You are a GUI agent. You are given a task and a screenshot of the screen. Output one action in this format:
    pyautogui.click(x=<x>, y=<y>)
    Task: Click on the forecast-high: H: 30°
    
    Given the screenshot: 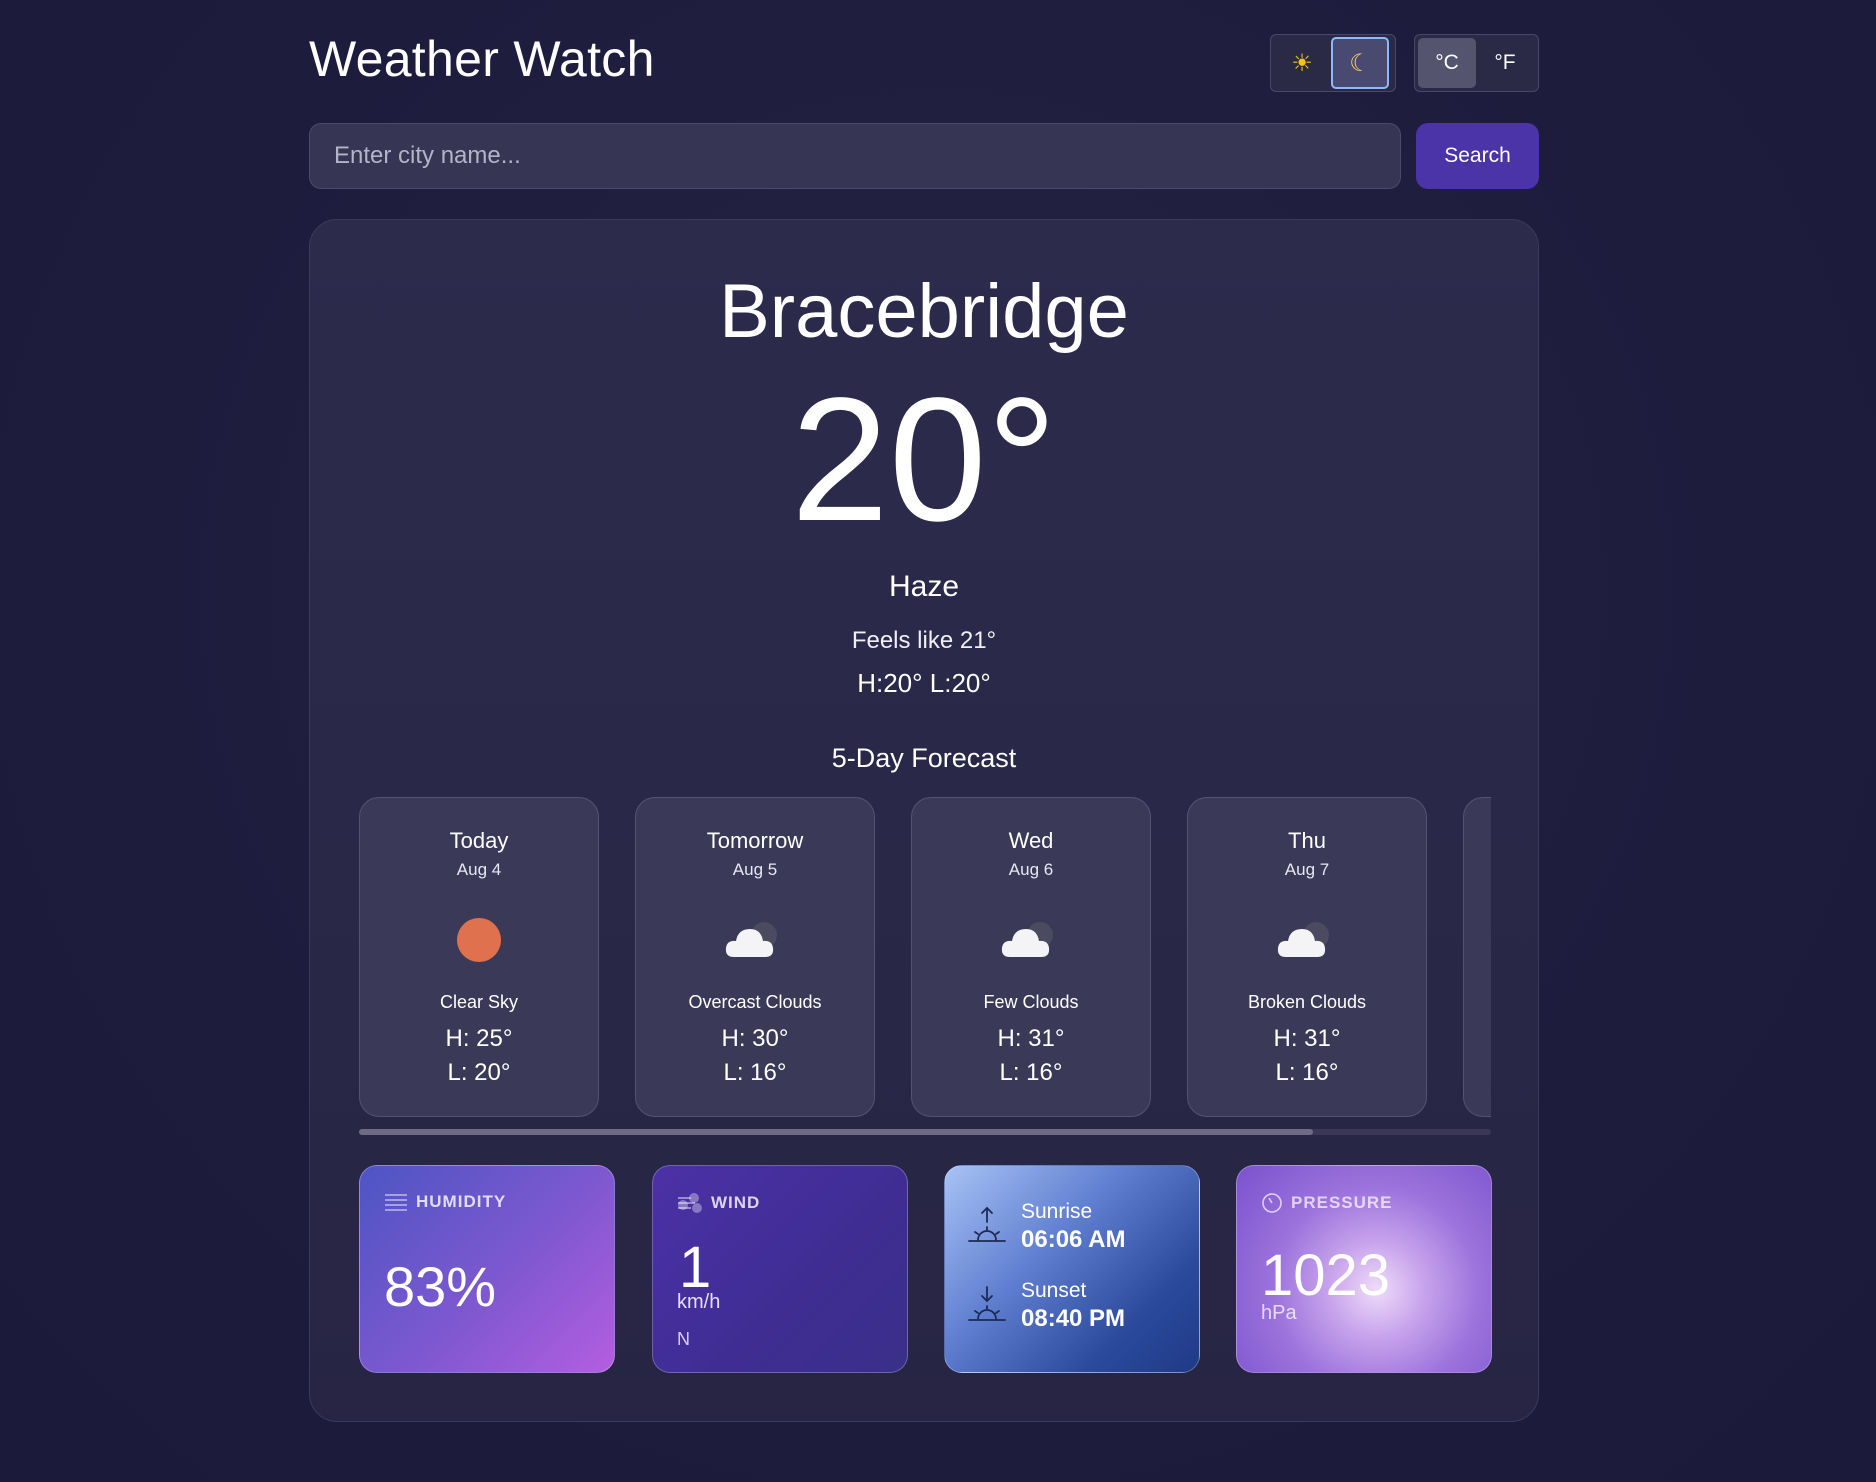 What is the action you would take?
    pyautogui.click(x=755, y=1038)
    